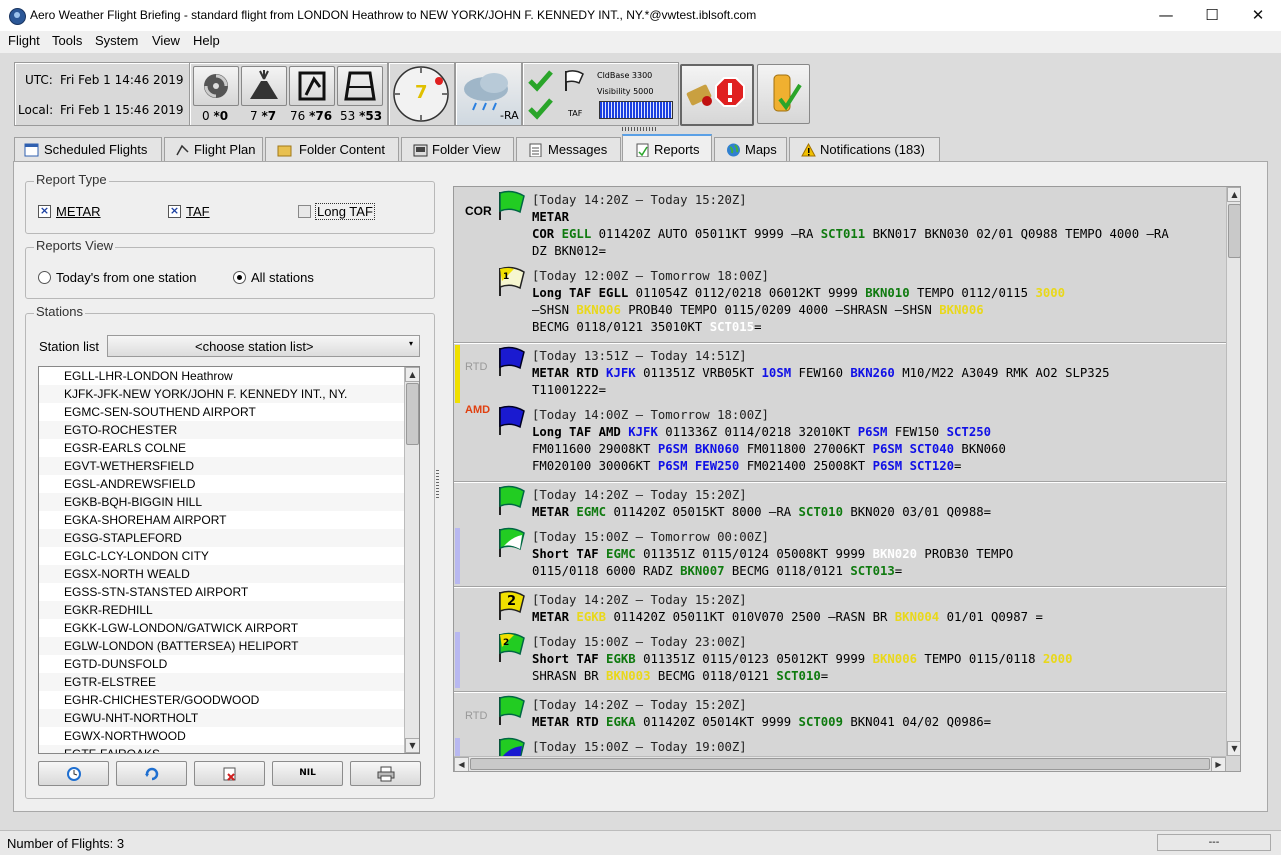 The height and width of the screenshot is (855, 1281). I want to click on station-list-item: EGSS-STN-STANSTED AIRPORT, so click(222, 592).